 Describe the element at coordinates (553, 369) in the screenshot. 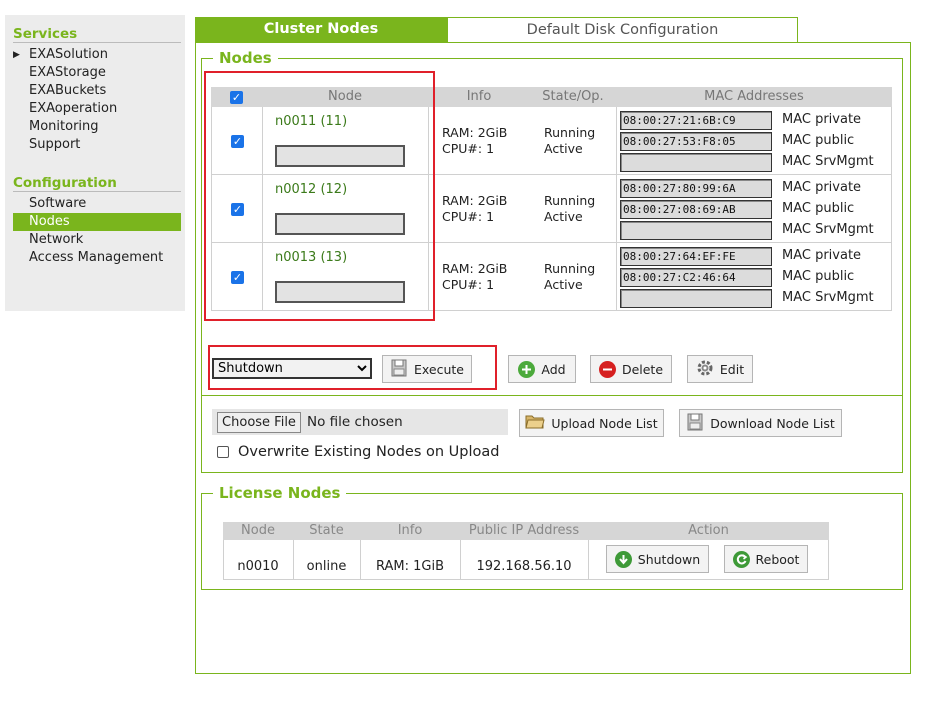

I see `button-label: Add` at that location.